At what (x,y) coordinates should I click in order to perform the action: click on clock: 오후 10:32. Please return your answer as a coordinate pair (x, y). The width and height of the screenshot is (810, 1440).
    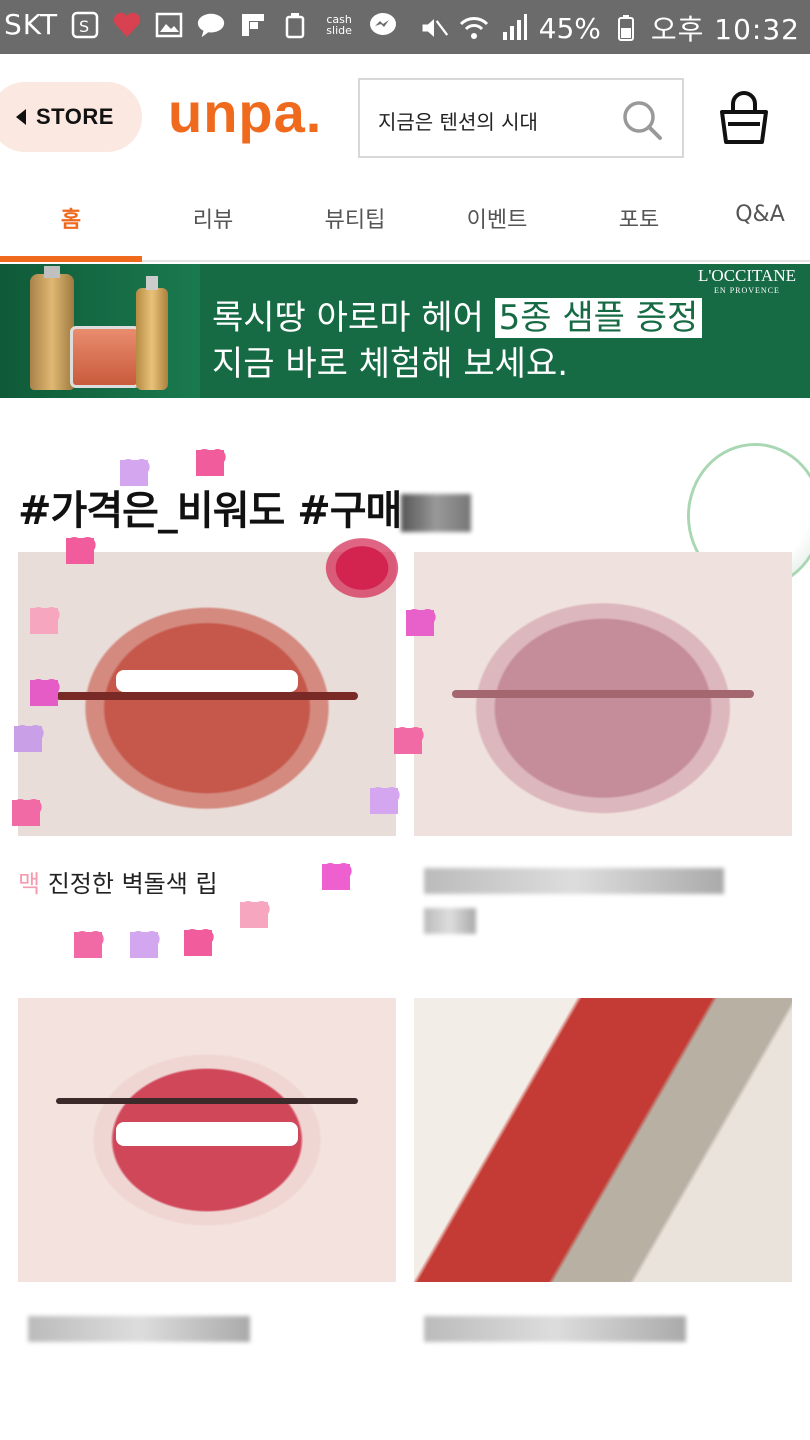
    Looking at the image, I should click on (725, 29).